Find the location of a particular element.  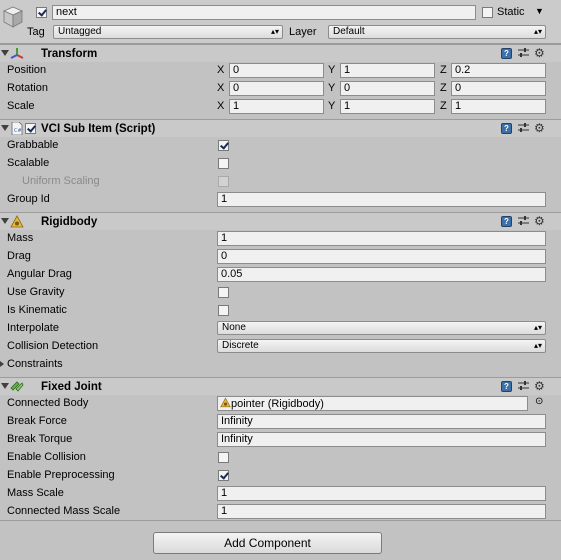

tag-dropdown: Untagged ▴▾ is located at coordinates (168, 32).